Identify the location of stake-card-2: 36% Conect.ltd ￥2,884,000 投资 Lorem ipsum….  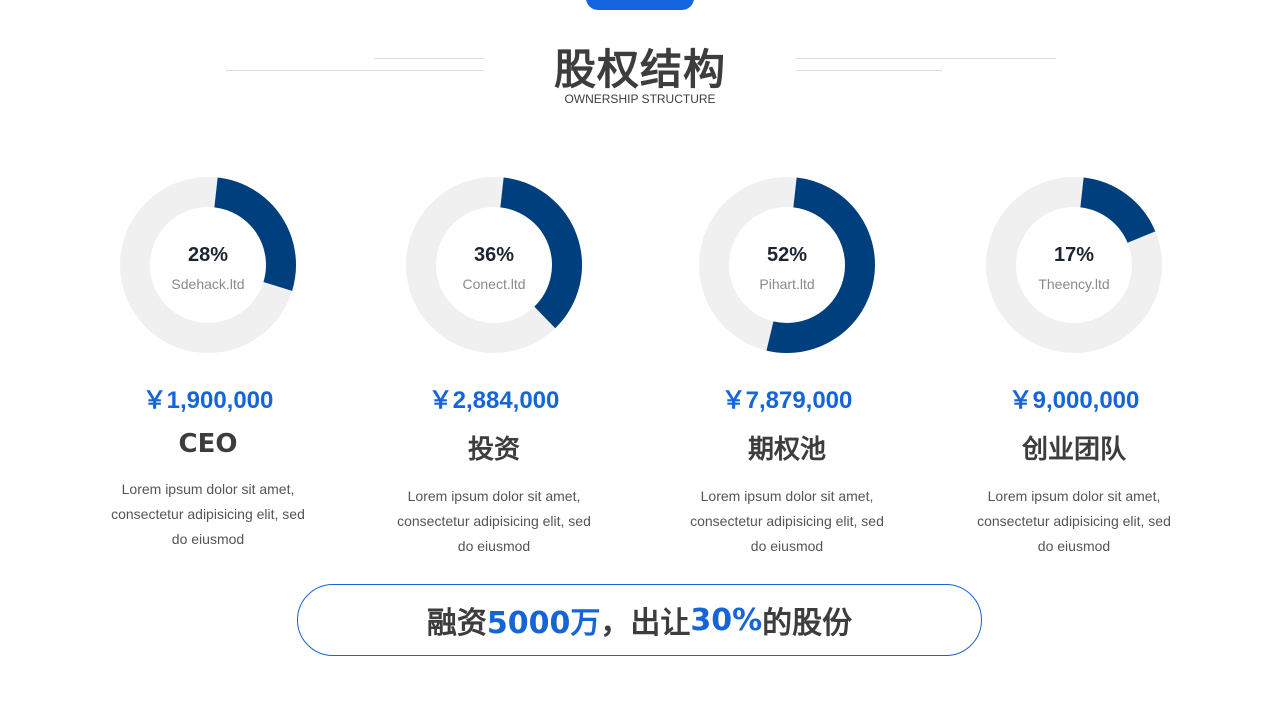
(494, 364).